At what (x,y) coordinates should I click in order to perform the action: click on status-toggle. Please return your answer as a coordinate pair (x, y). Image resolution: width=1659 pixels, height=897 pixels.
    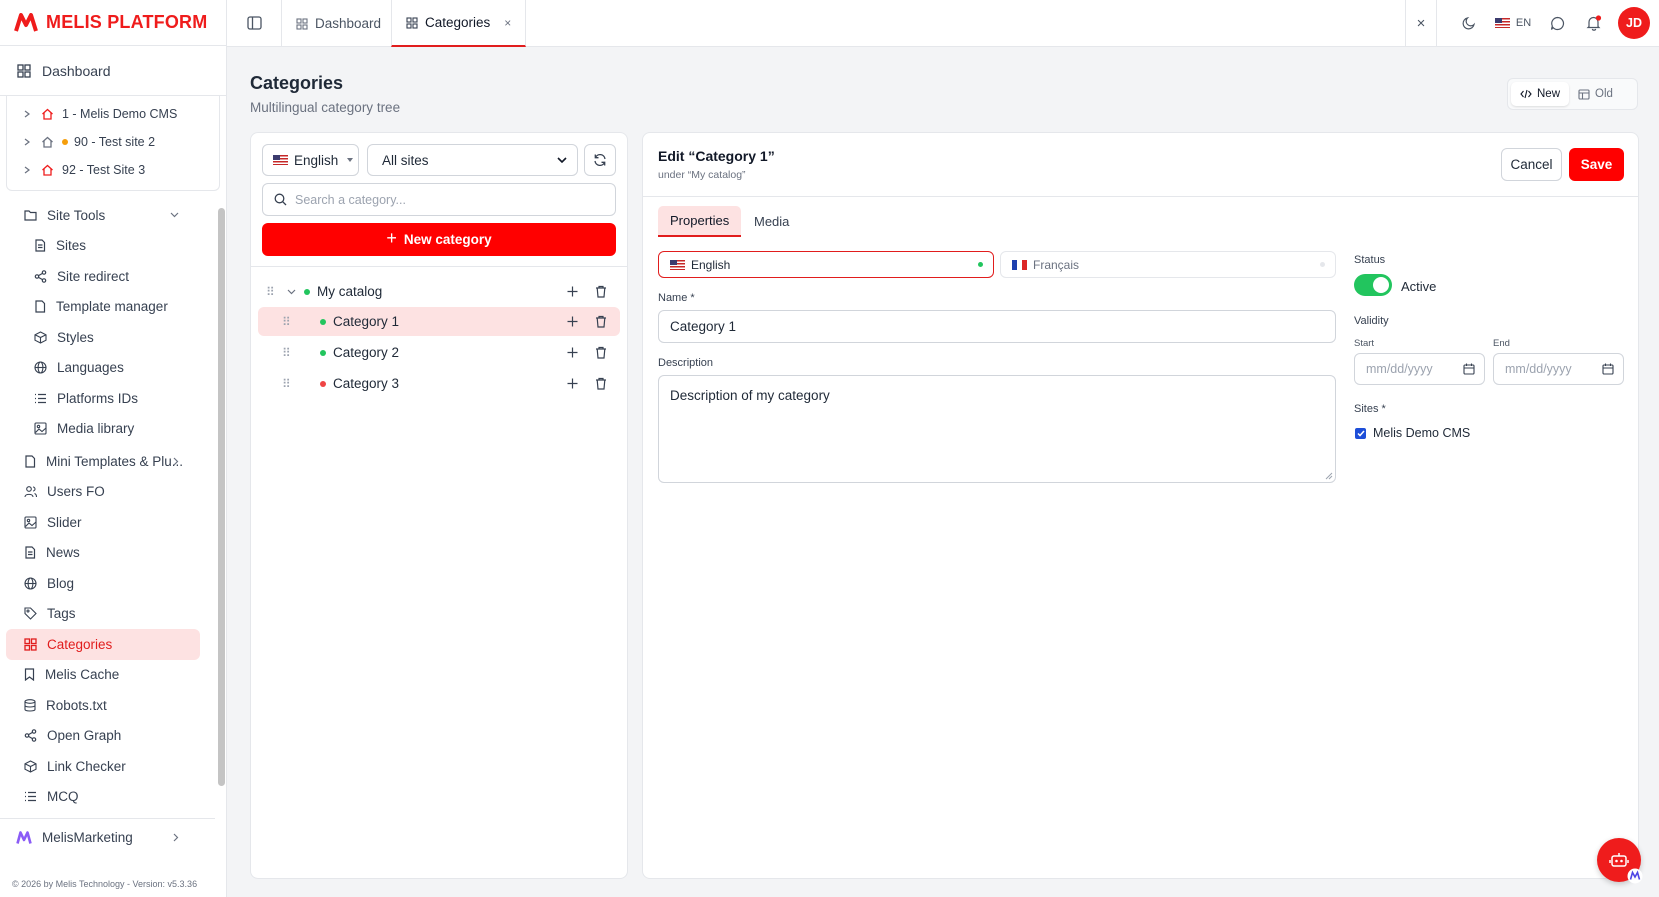
    Looking at the image, I should click on (1373, 285).